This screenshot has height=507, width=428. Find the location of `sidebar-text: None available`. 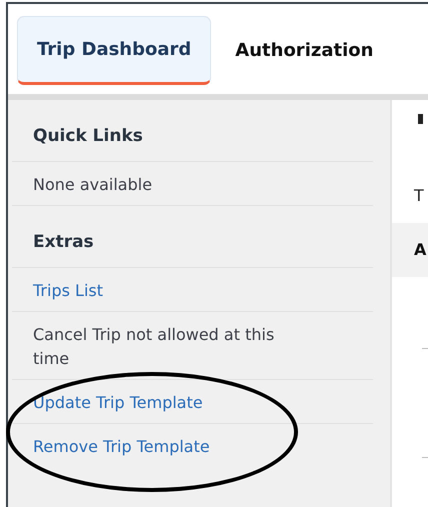

sidebar-text: None available is located at coordinates (92, 185).